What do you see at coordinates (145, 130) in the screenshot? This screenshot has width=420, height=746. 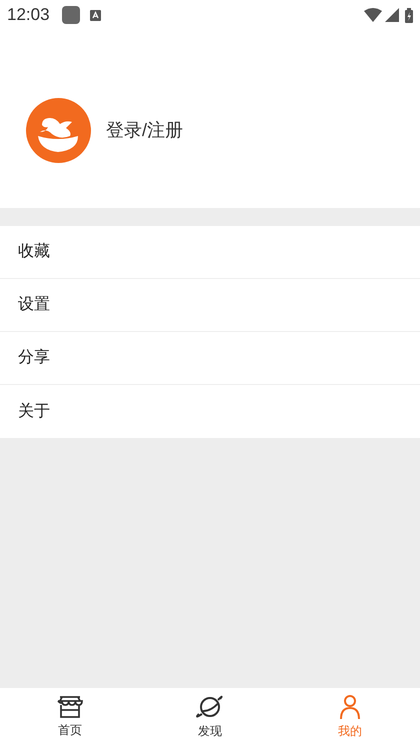 I see `login-register-link: 登录/注册` at bounding box center [145, 130].